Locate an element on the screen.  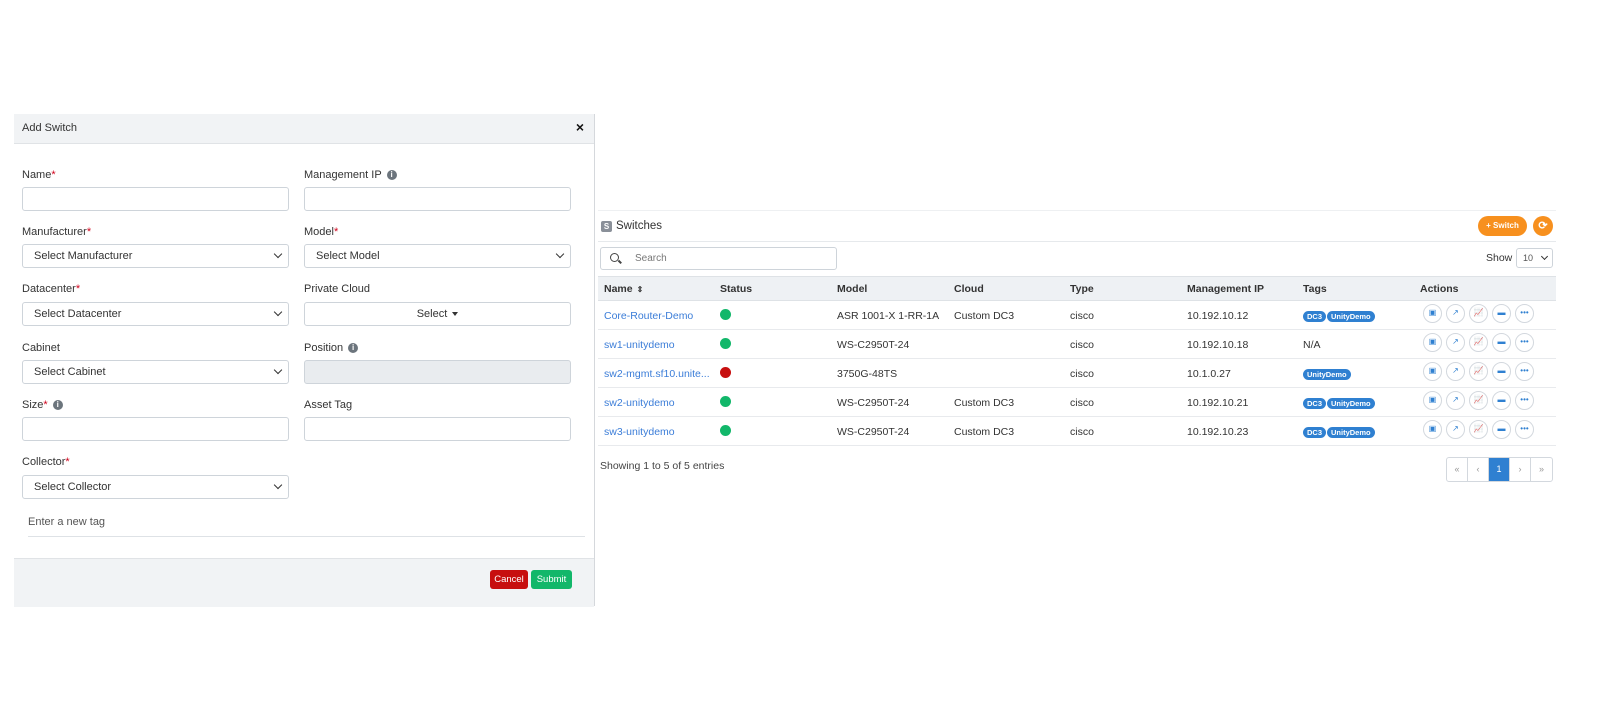
size-input is located at coordinates (155, 429).